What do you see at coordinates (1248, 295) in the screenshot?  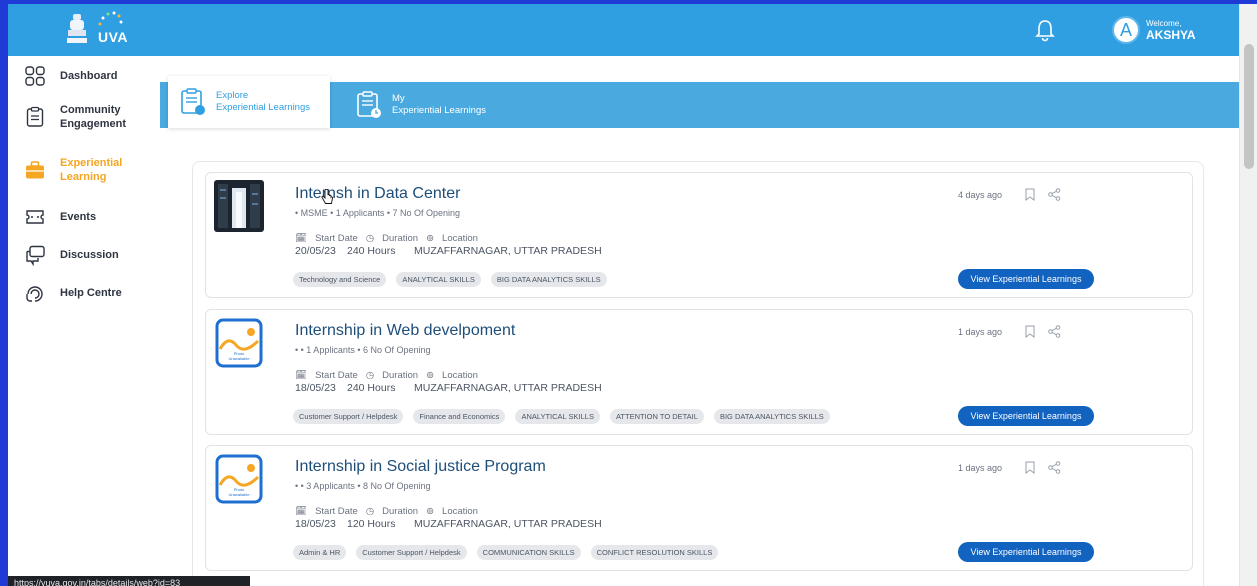 I see `page-scrollbar` at bounding box center [1248, 295].